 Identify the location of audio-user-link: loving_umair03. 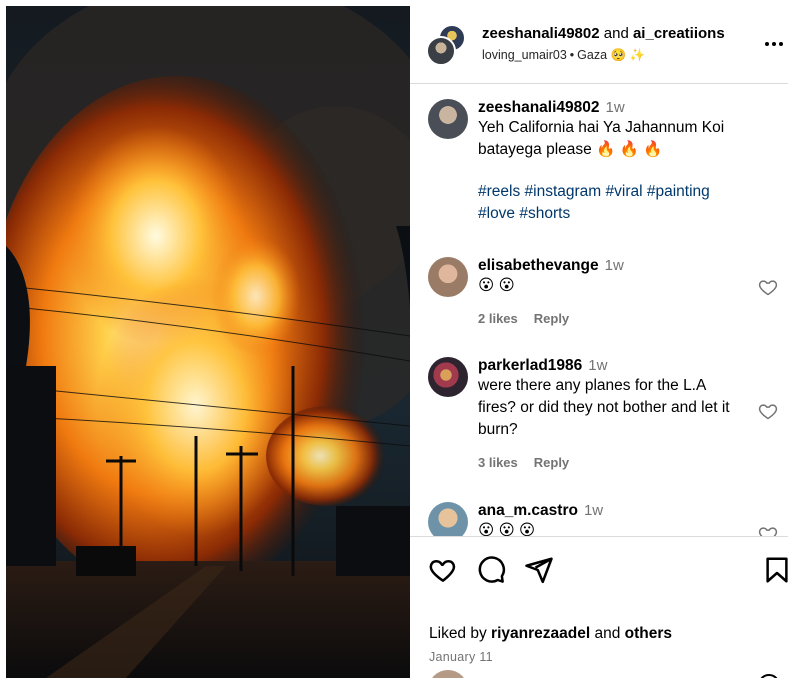
(524, 55).